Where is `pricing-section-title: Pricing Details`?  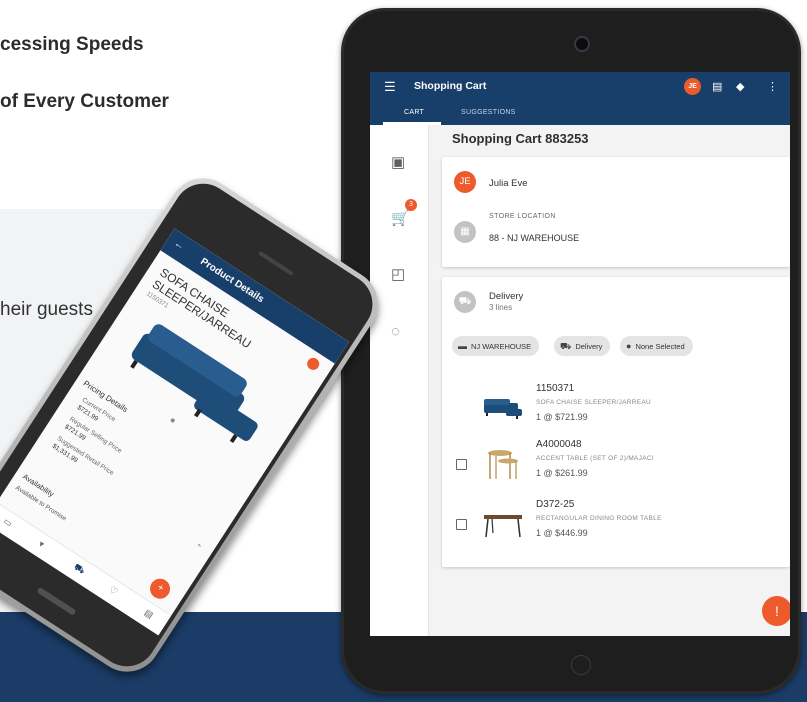 pricing-section-title: Pricing Details is located at coordinates (105, 396).